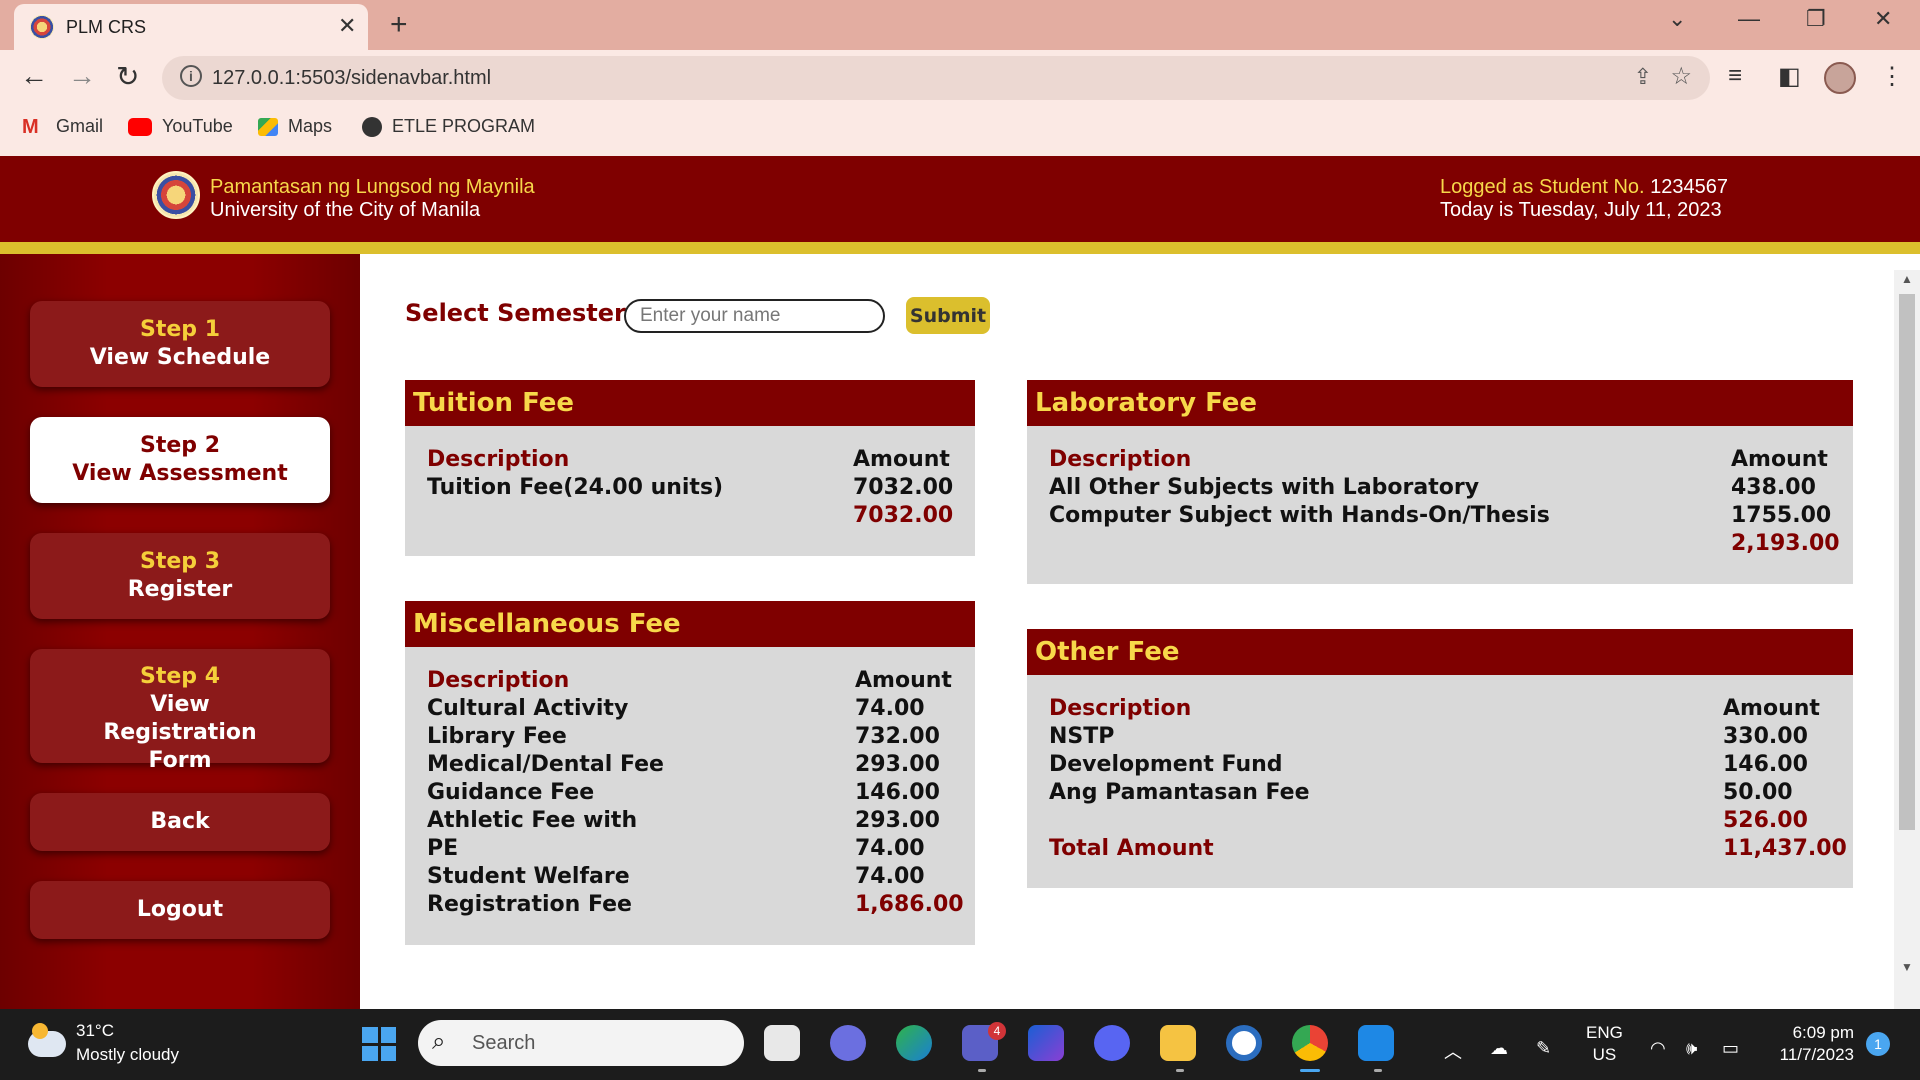 Image resolution: width=1920 pixels, height=1080 pixels. Describe the element at coordinates (140, 126) in the screenshot. I see `youtube-icon` at that location.